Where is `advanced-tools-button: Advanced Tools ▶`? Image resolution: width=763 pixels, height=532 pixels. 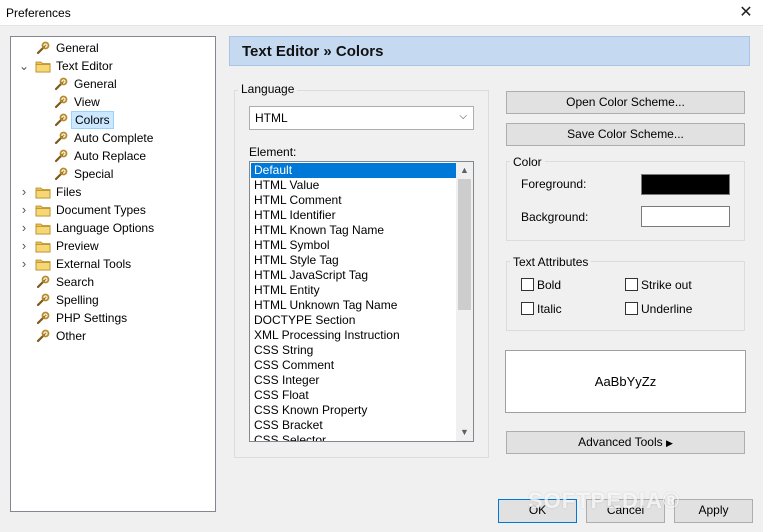 advanced-tools-button: Advanced Tools ▶ is located at coordinates (625, 442).